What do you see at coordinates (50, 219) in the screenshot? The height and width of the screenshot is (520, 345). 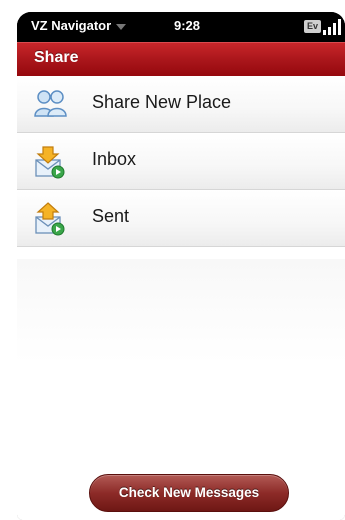 I see `sent-envelope-icon` at bounding box center [50, 219].